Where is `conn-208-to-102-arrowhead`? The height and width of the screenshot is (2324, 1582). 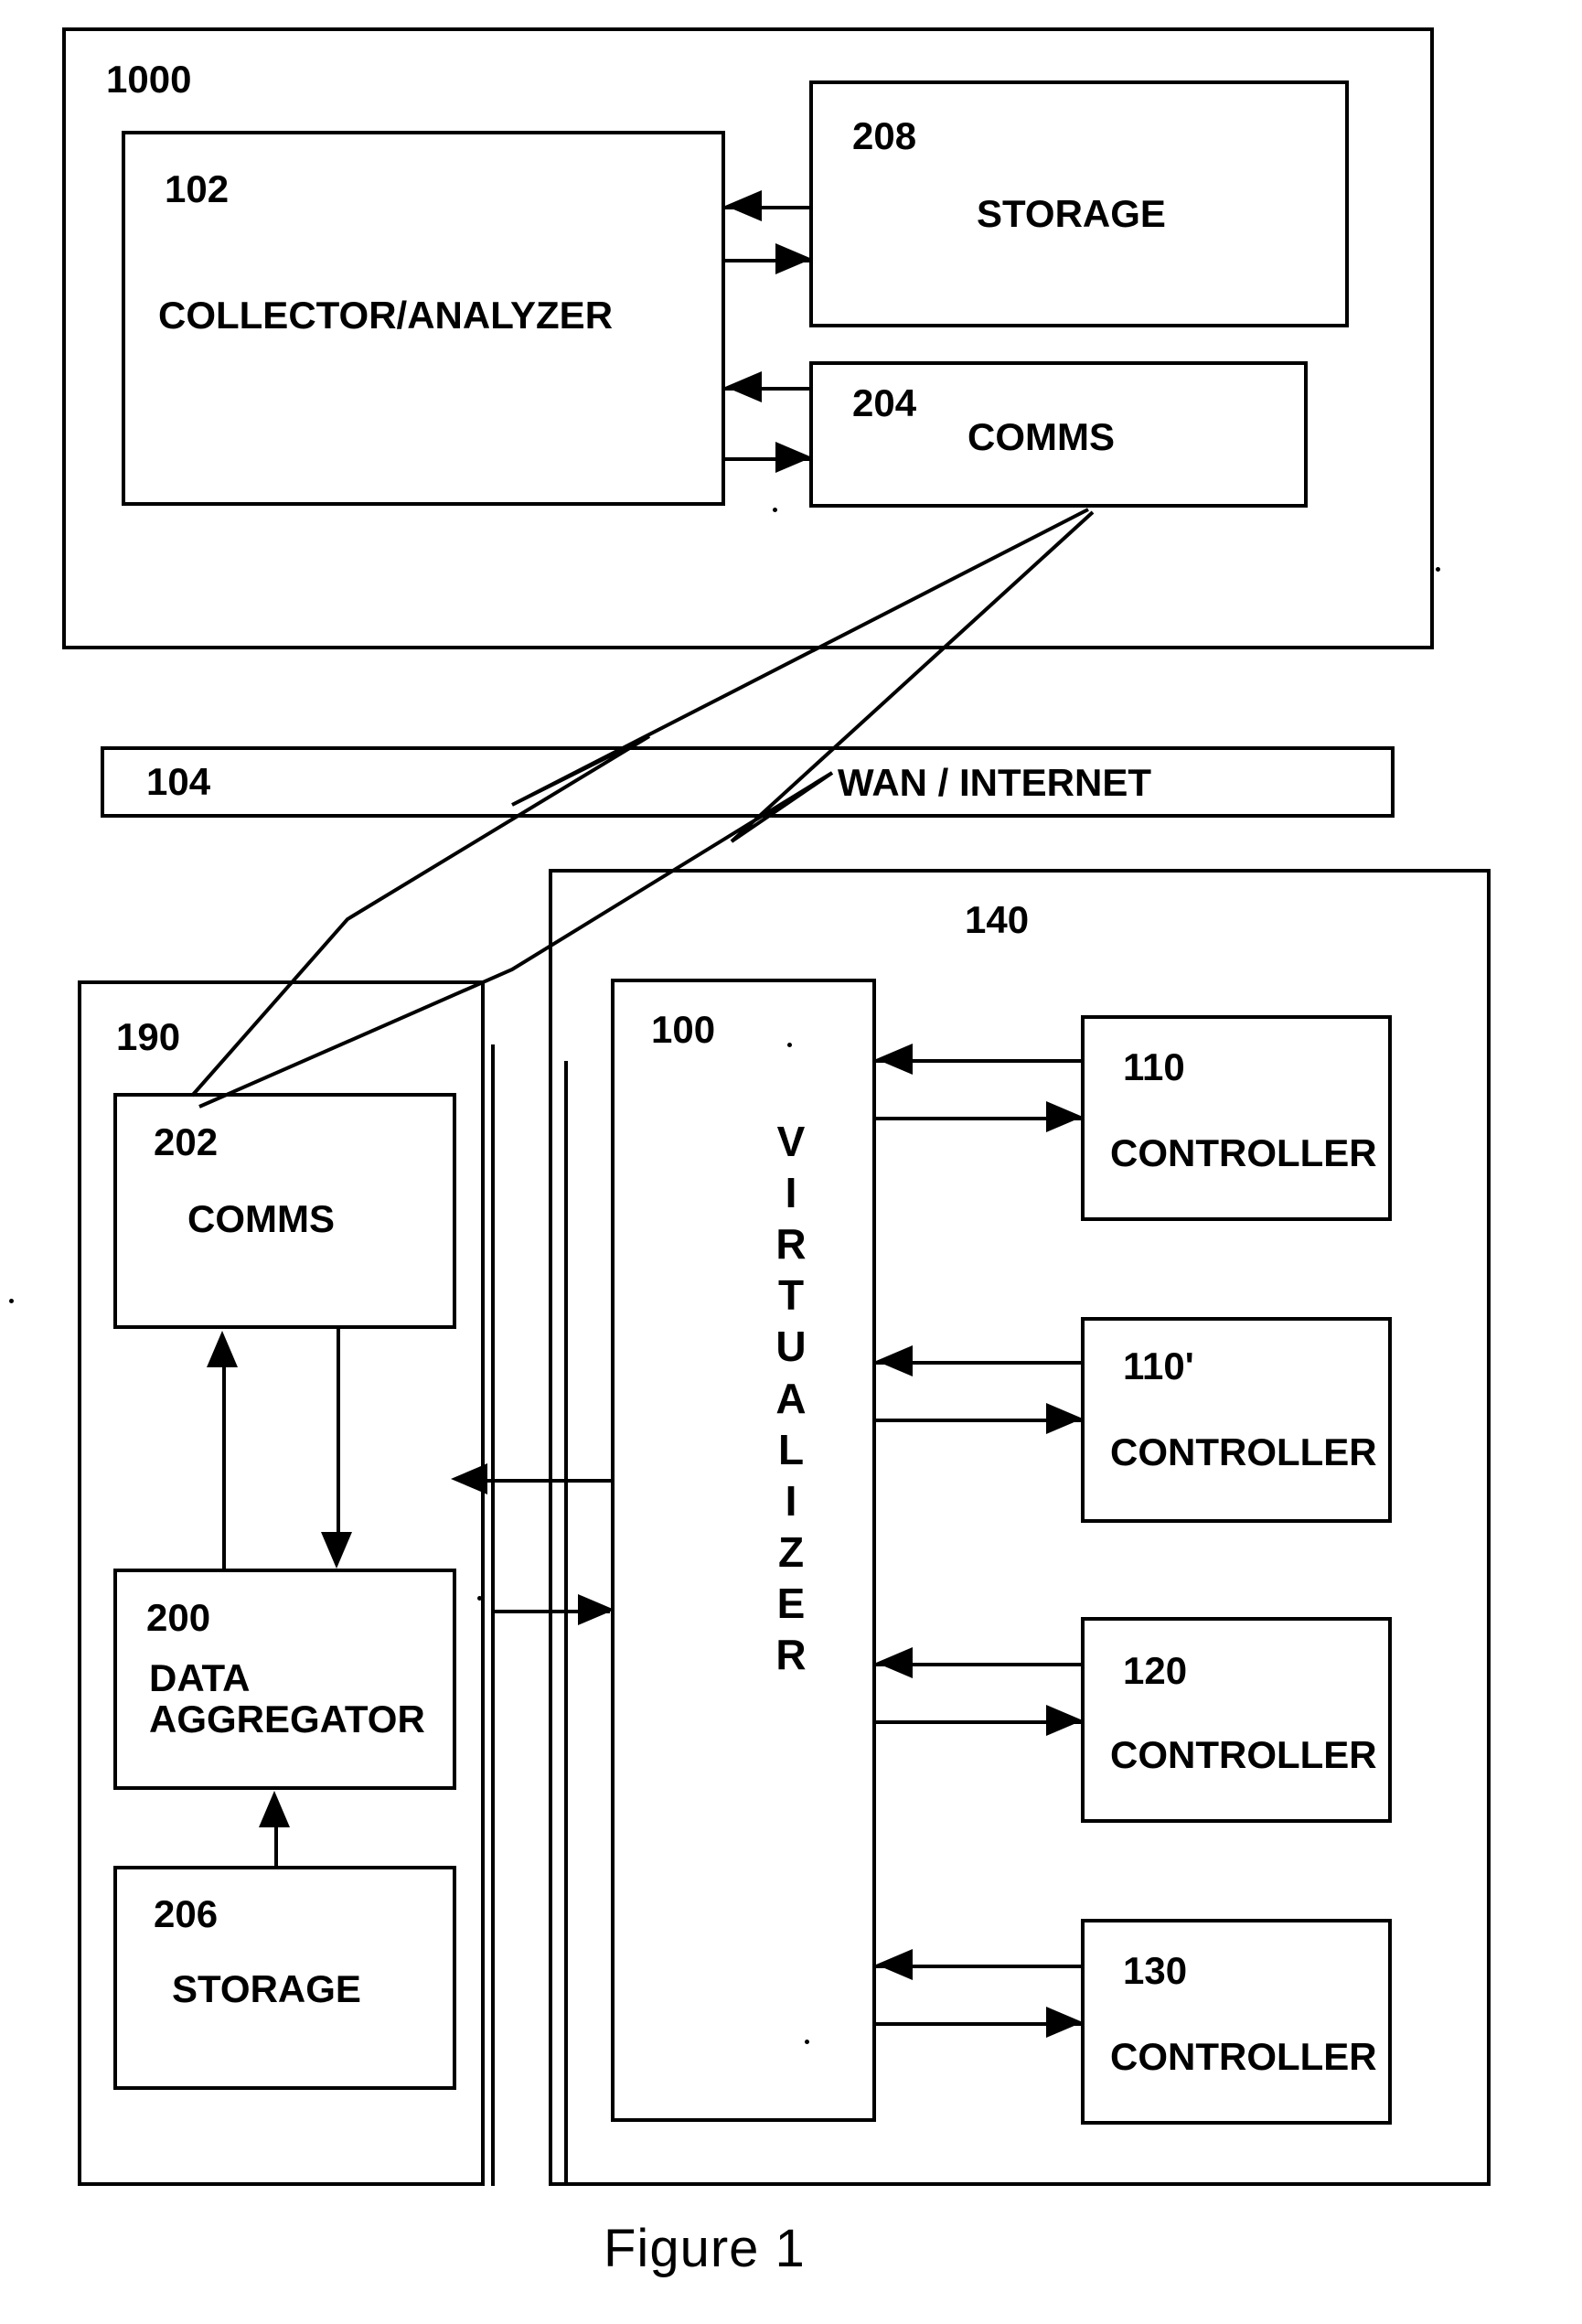 conn-208-to-102-arrowhead is located at coordinates (743, 205).